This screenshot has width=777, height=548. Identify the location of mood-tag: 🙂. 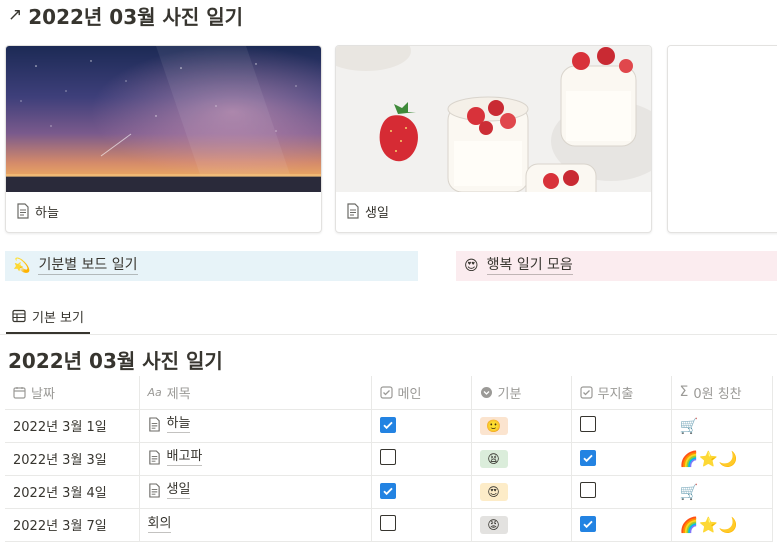
(493, 425).